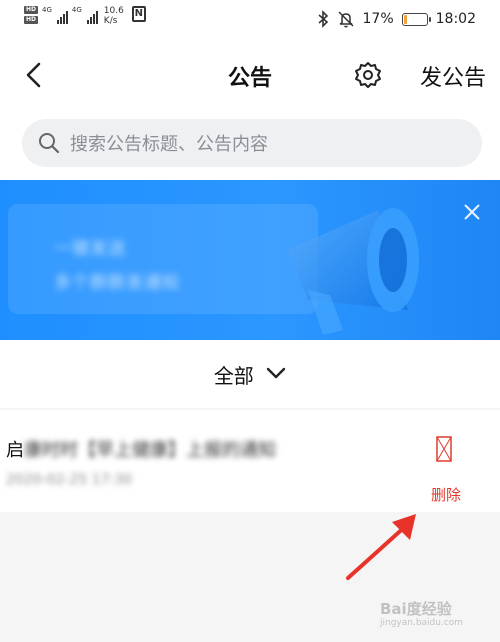 Image resolution: width=500 pixels, height=642 pixels. I want to click on network-speed: 10.6 K/s, so click(114, 16).